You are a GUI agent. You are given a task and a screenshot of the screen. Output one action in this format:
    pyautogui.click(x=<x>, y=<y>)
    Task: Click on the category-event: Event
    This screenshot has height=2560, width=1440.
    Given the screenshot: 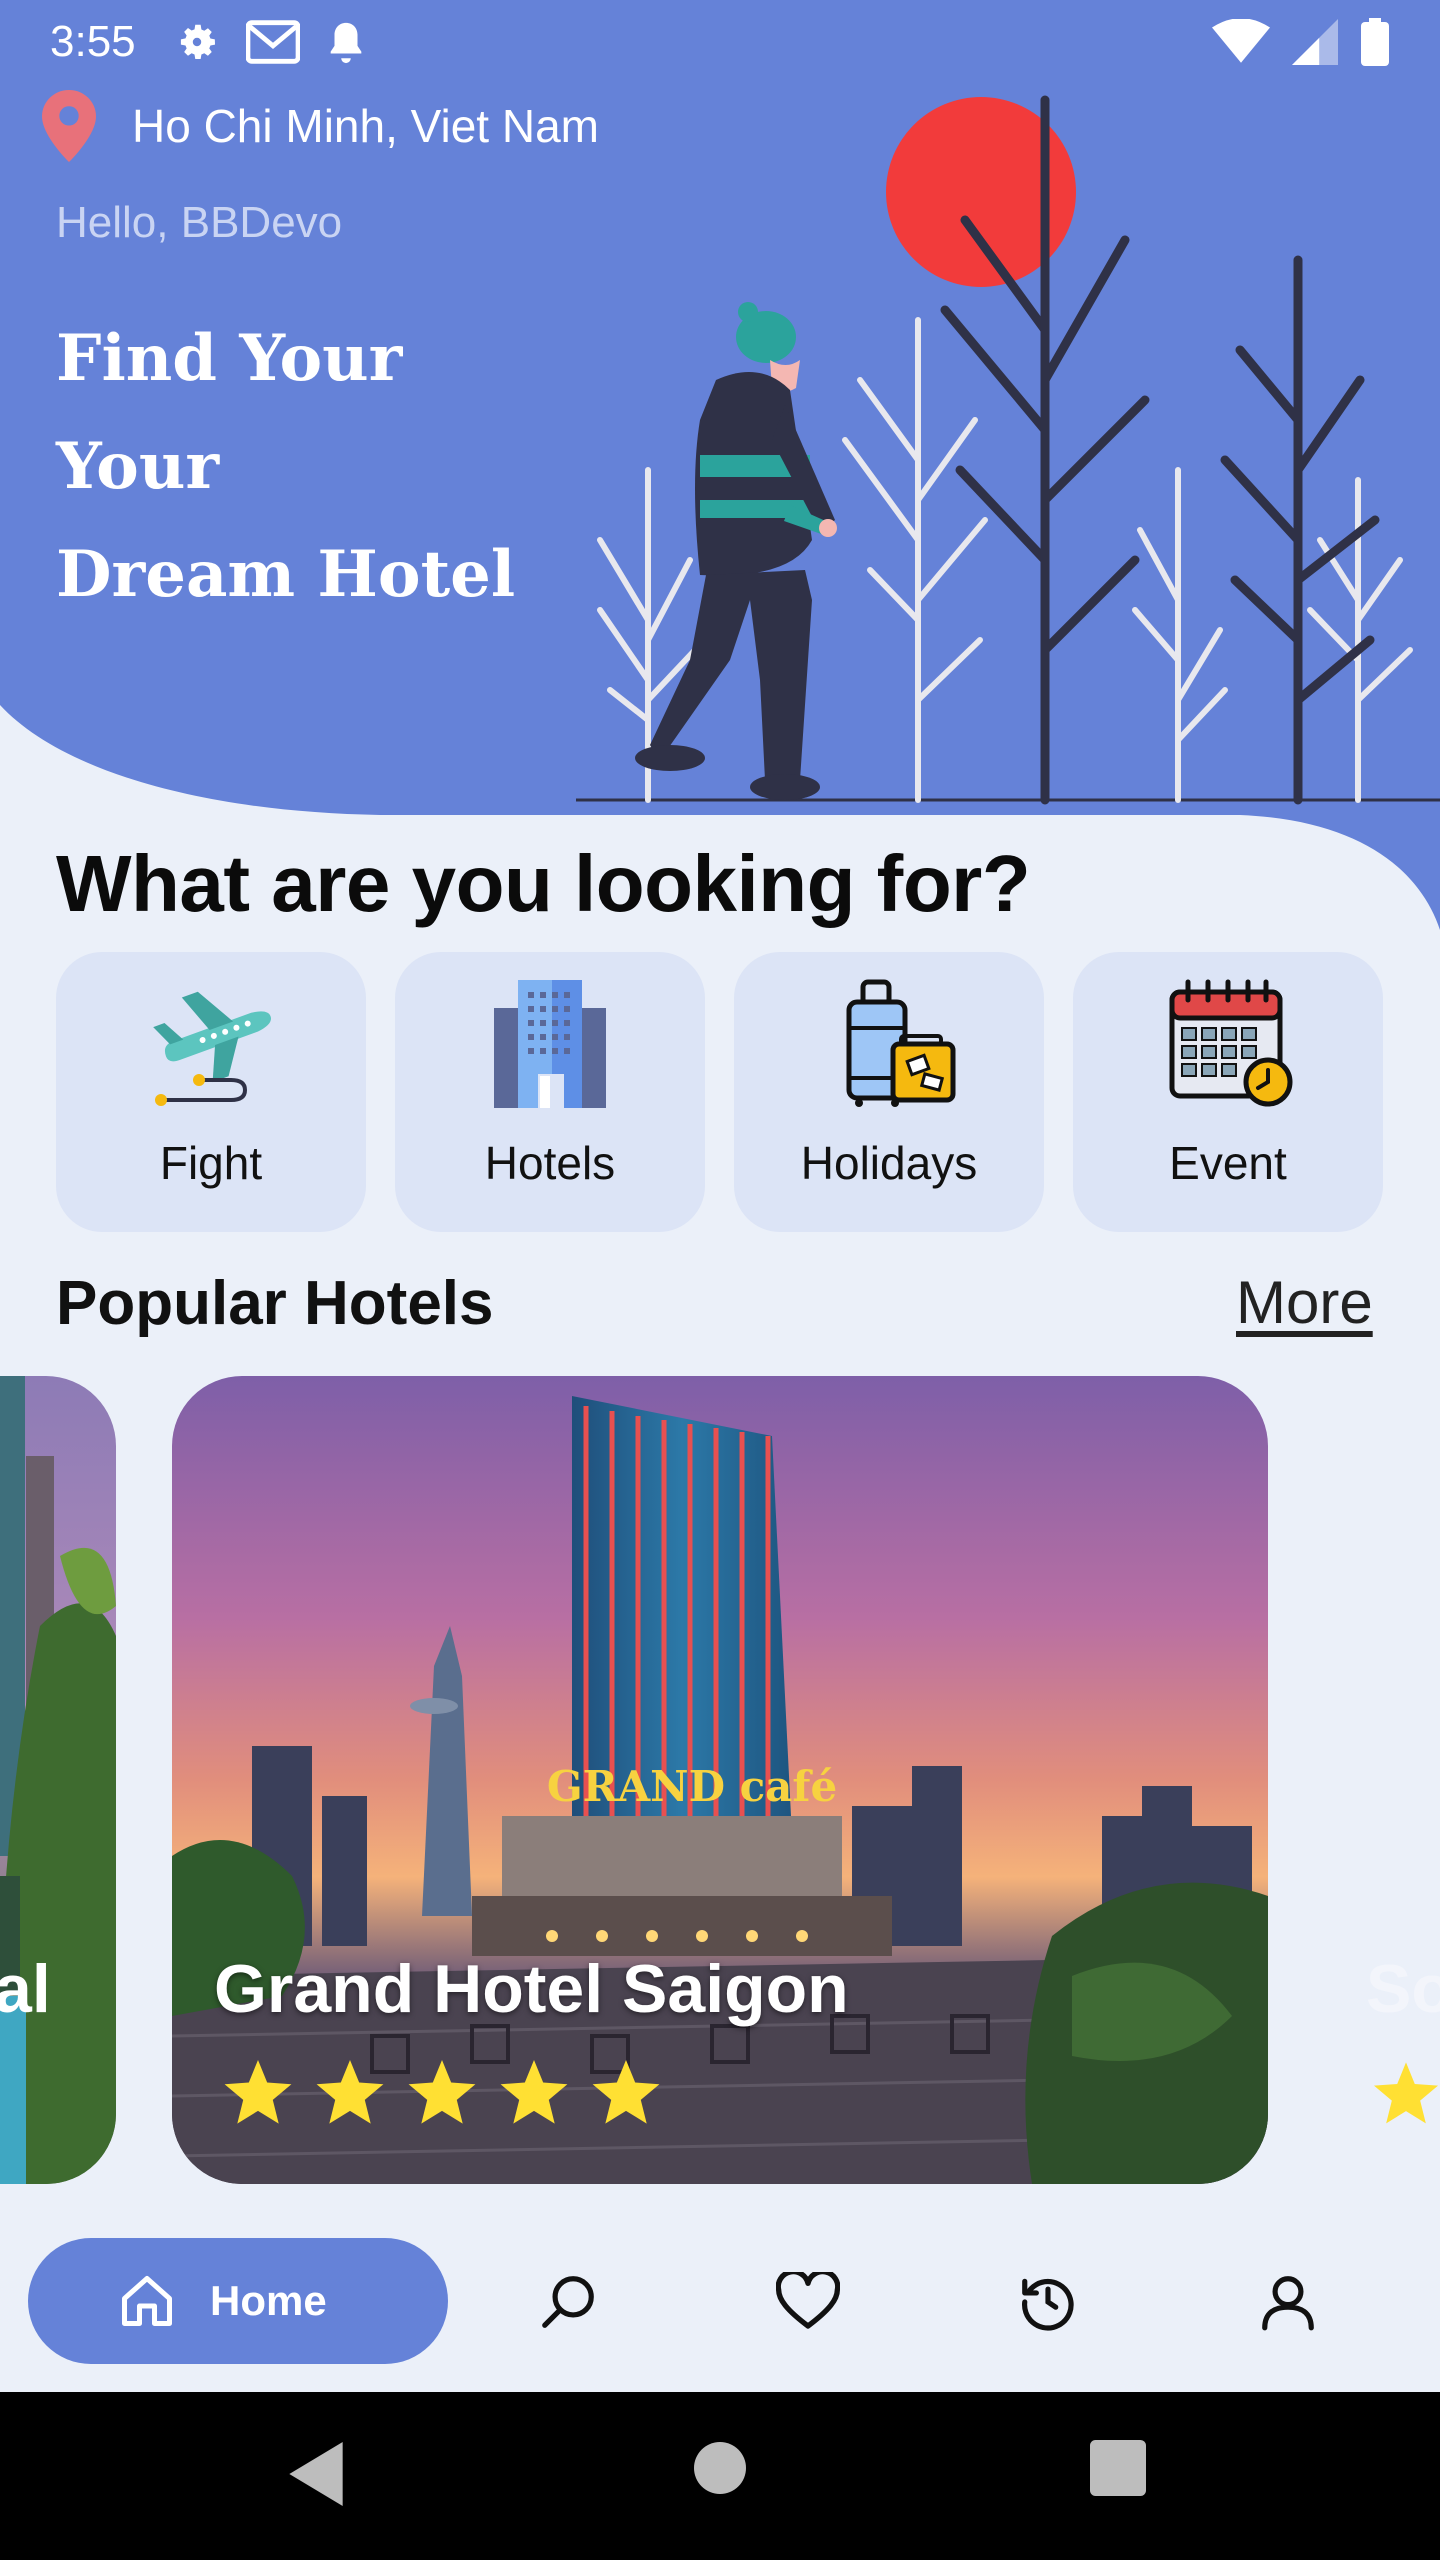 What is the action you would take?
    pyautogui.click(x=1228, y=1092)
    